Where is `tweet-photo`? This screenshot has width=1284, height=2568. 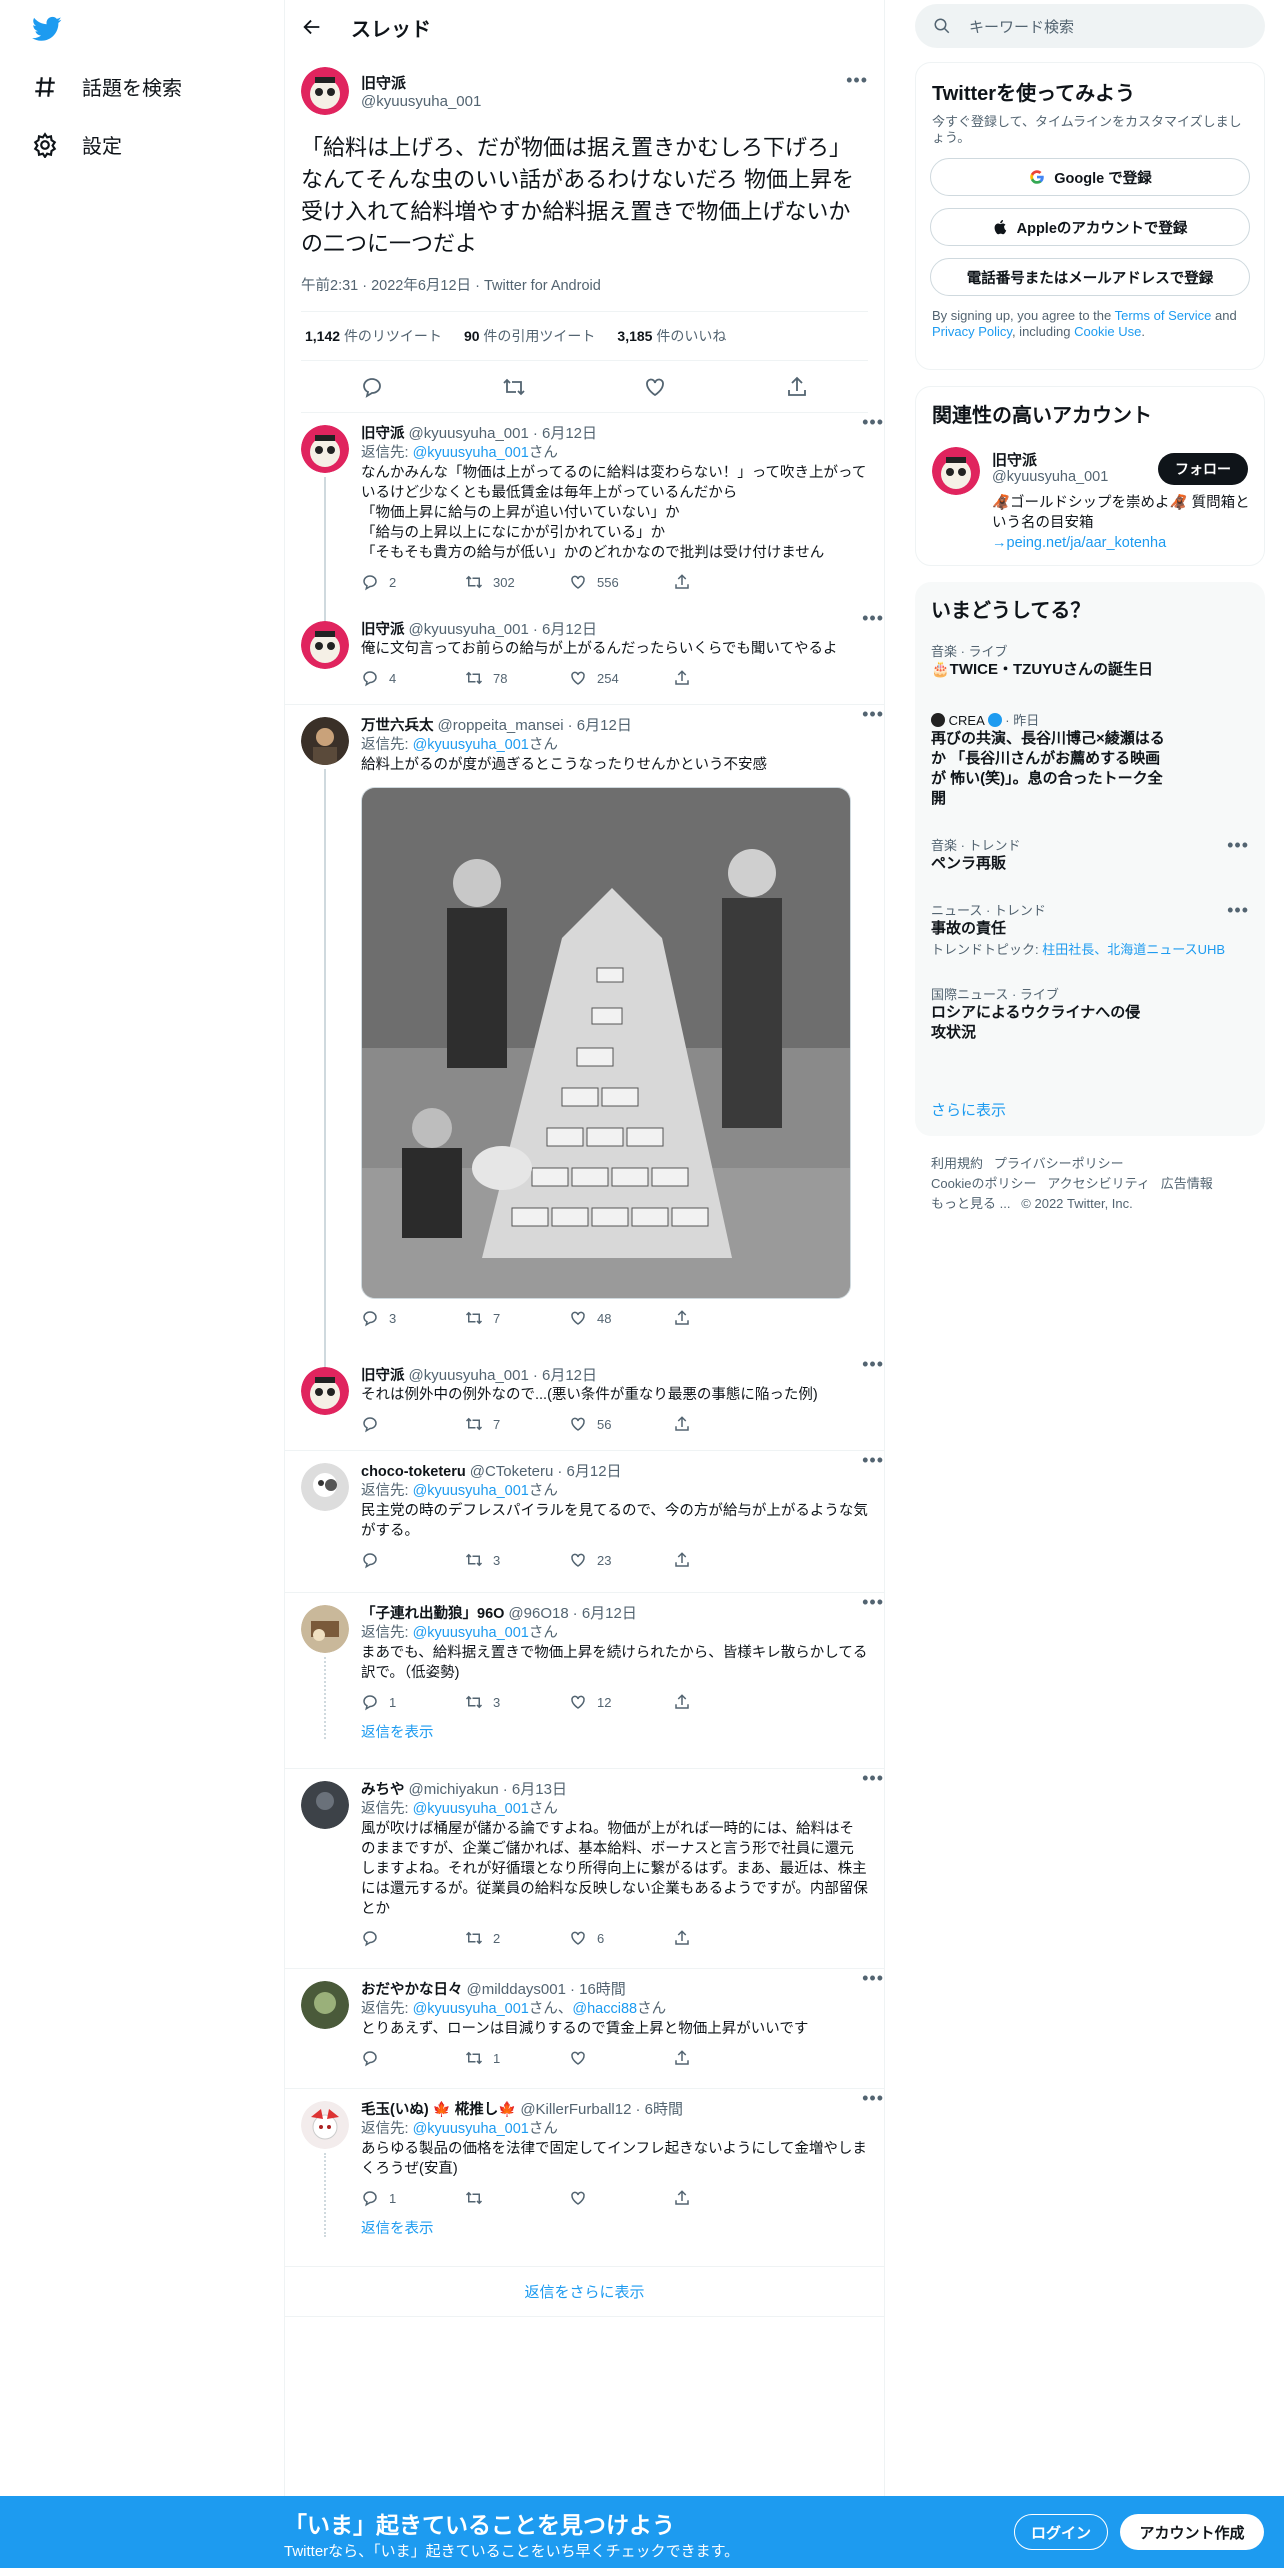
tweet-photo is located at coordinates (606, 1043).